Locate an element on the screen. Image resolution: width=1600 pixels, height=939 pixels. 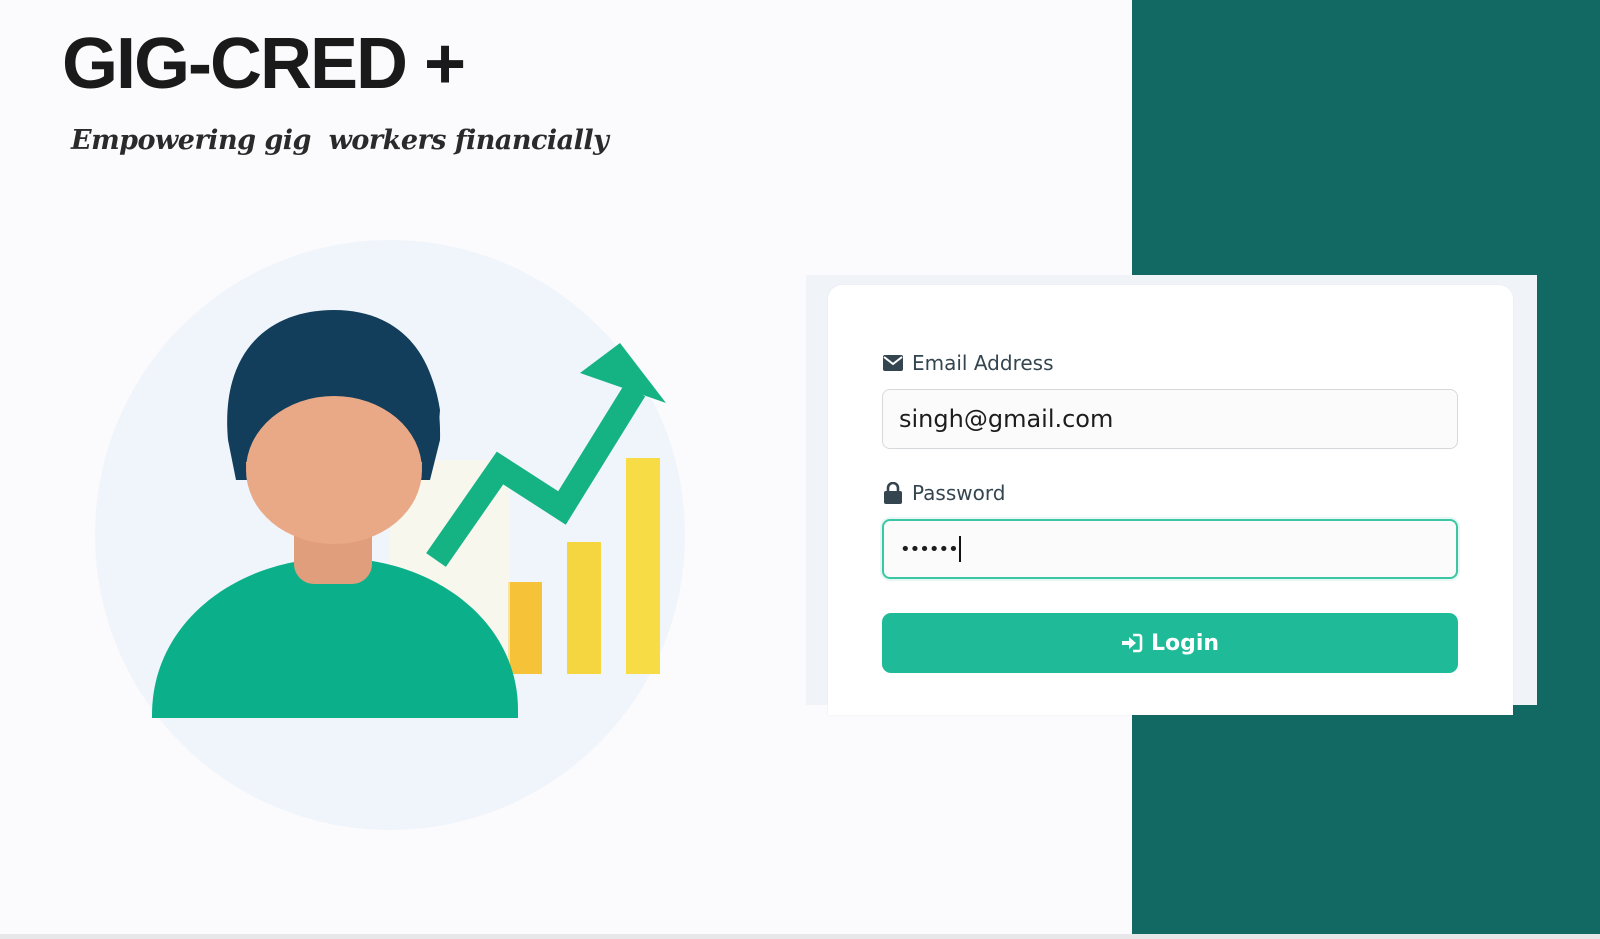
lock-icon is located at coordinates (893, 493).